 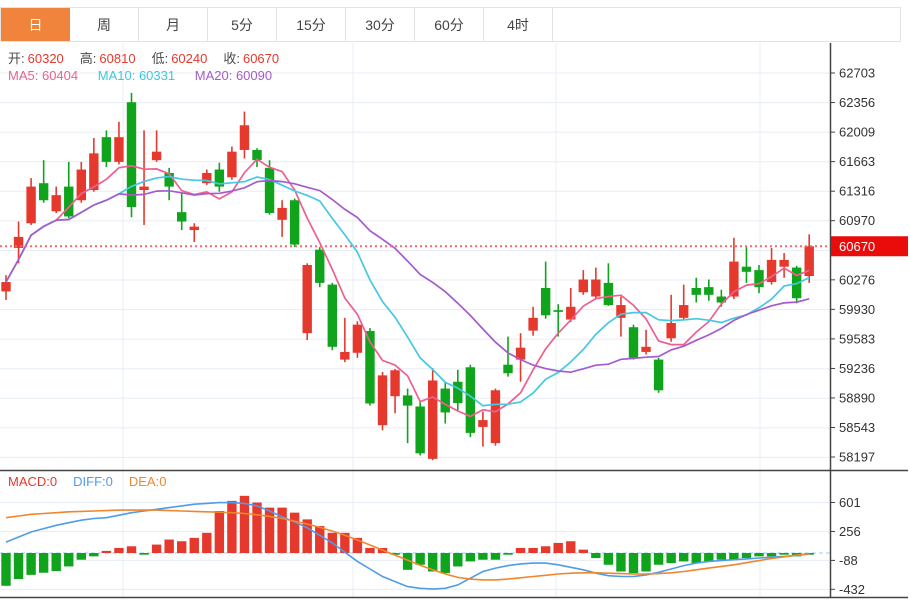 I want to click on price-axis-label: 59583, so click(x=857, y=338).